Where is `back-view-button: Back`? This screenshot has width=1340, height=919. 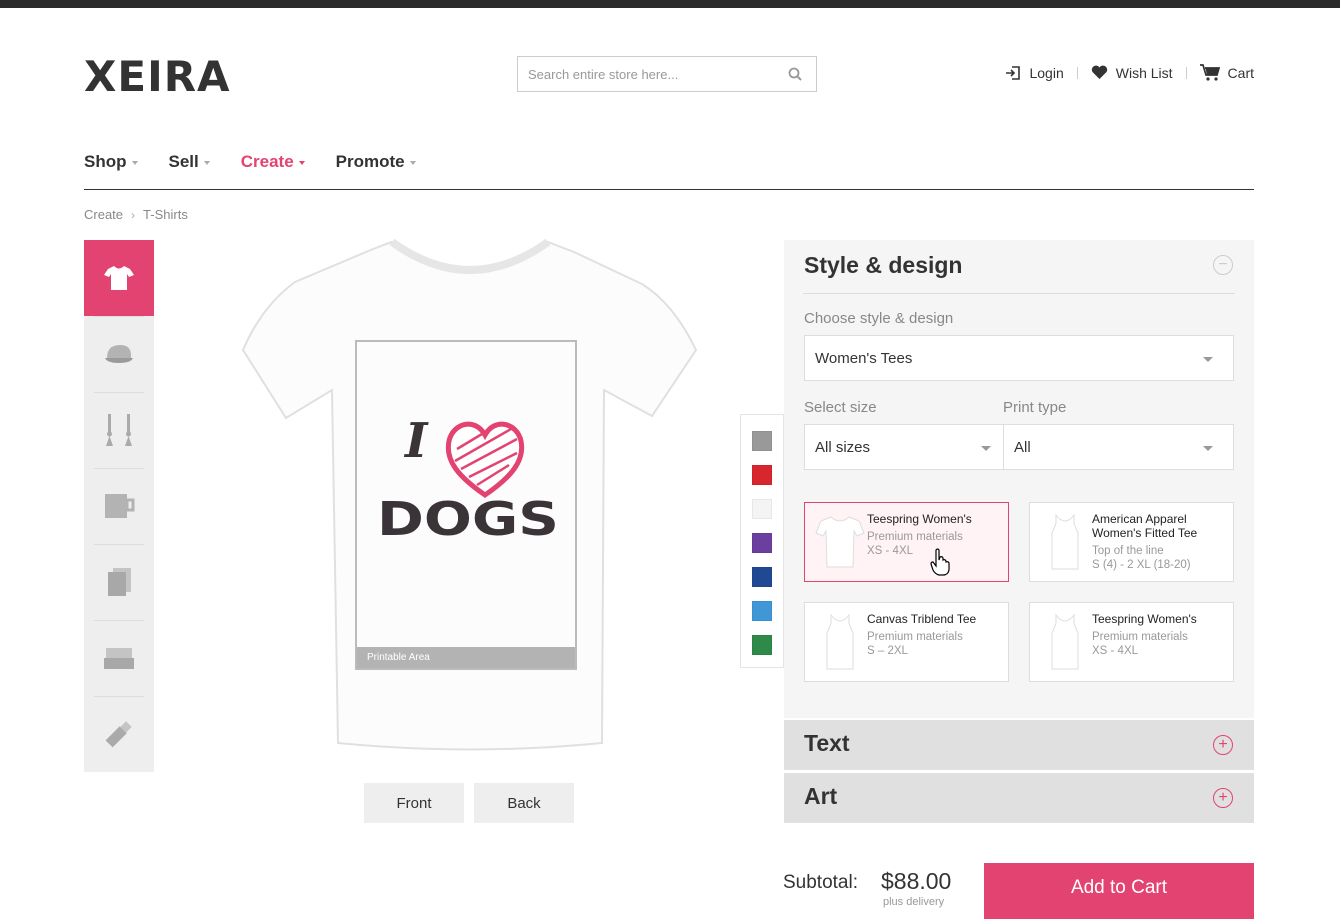 back-view-button: Back is located at coordinates (524, 803).